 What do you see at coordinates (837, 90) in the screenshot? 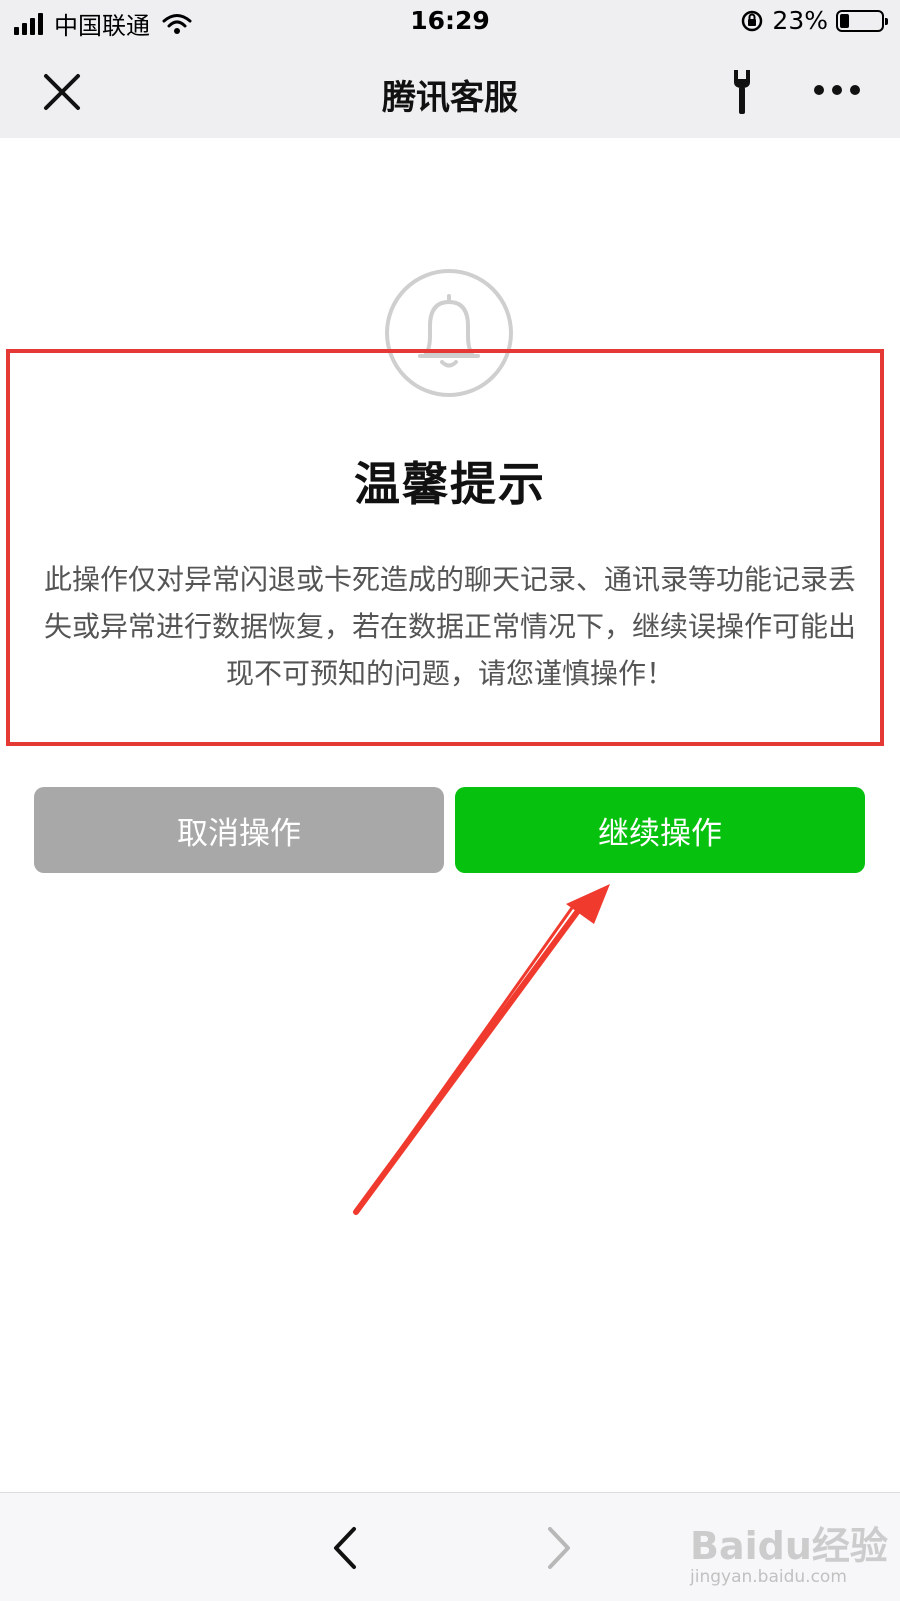
I see `more-icon` at bounding box center [837, 90].